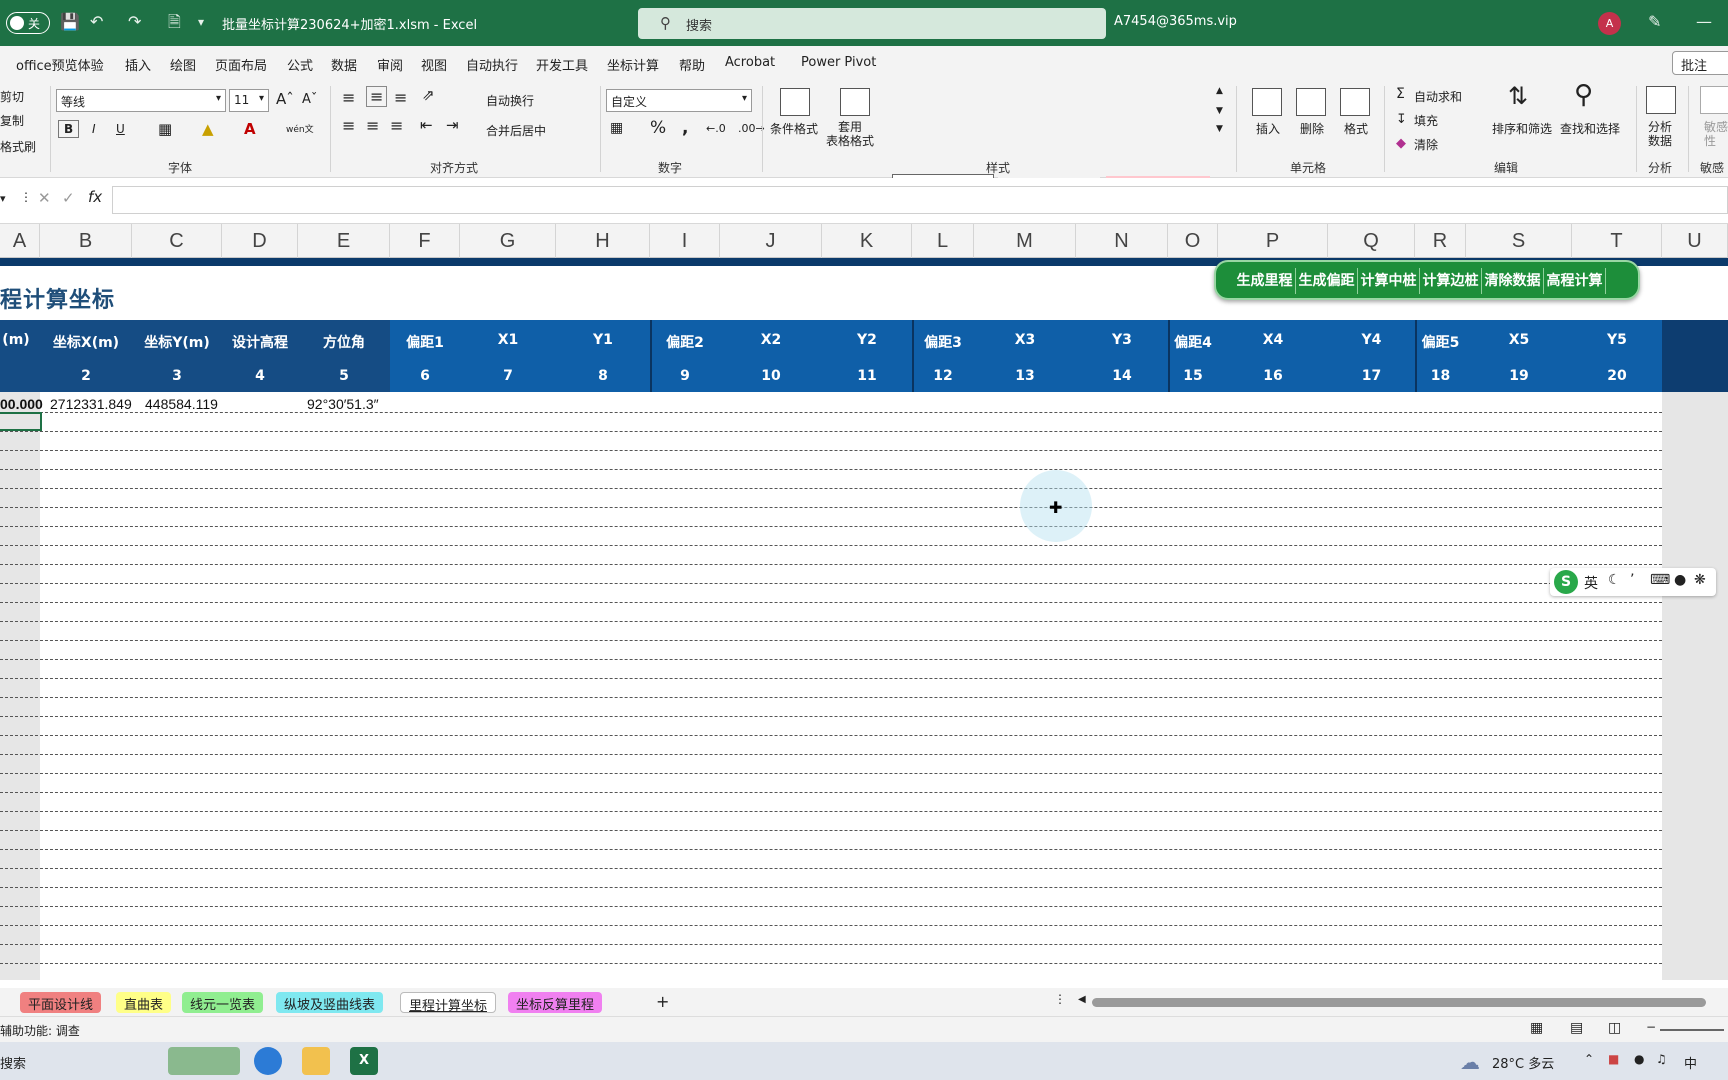 This screenshot has width=1728, height=1080. What do you see at coordinates (21, 404) in the screenshot?
I see `cell-a-mileage: 00.000` at bounding box center [21, 404].